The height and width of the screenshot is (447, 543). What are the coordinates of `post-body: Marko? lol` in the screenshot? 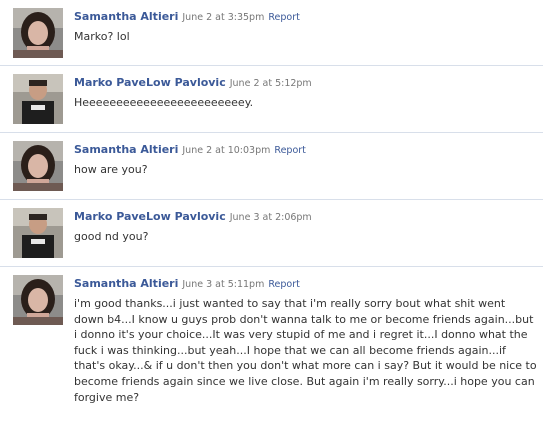 It's located at (102, 36).